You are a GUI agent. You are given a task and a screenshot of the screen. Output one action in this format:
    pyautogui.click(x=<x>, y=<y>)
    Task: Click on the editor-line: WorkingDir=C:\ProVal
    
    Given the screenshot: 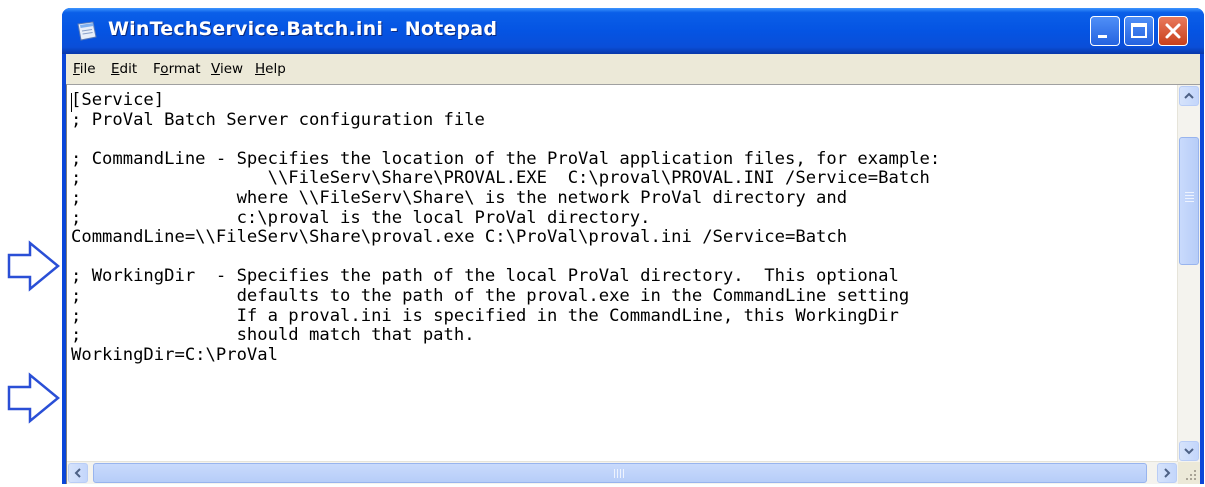 What is the action you would take?
    pyautogui.click(x=174, y=354)
    